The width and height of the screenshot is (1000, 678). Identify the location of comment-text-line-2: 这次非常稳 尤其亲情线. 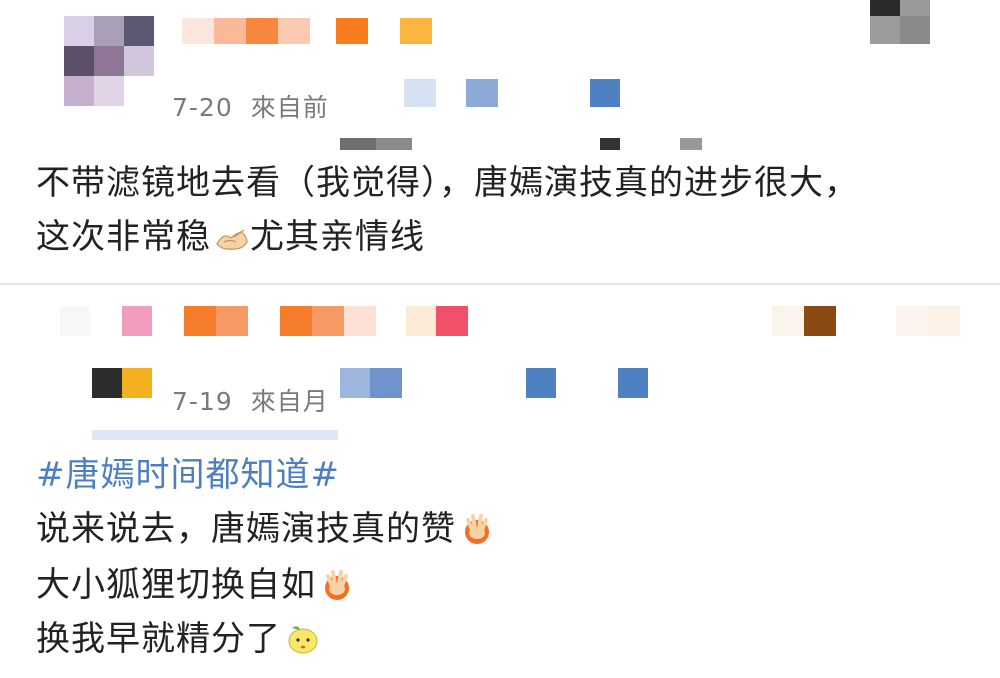
(230, 237).